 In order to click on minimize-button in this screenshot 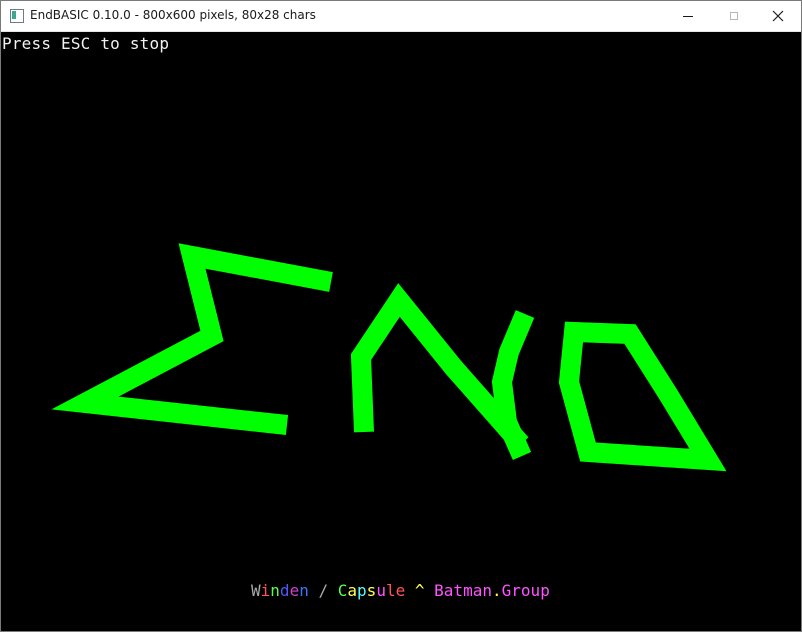, I will do `click(688, 16)`.